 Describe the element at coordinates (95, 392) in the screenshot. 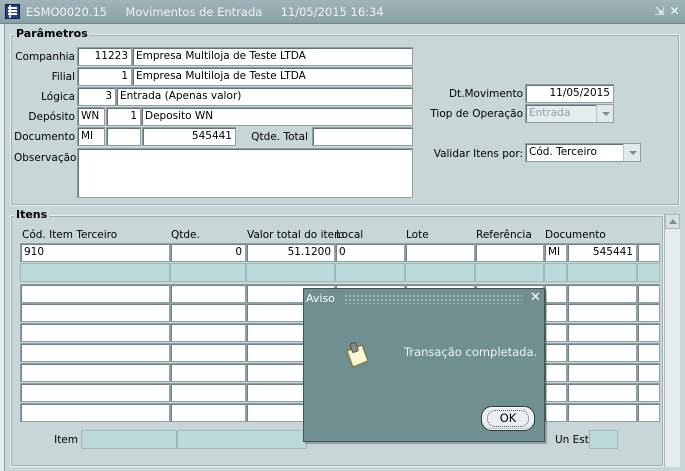

I see `grid-cell-r7-cod-item` at that location.